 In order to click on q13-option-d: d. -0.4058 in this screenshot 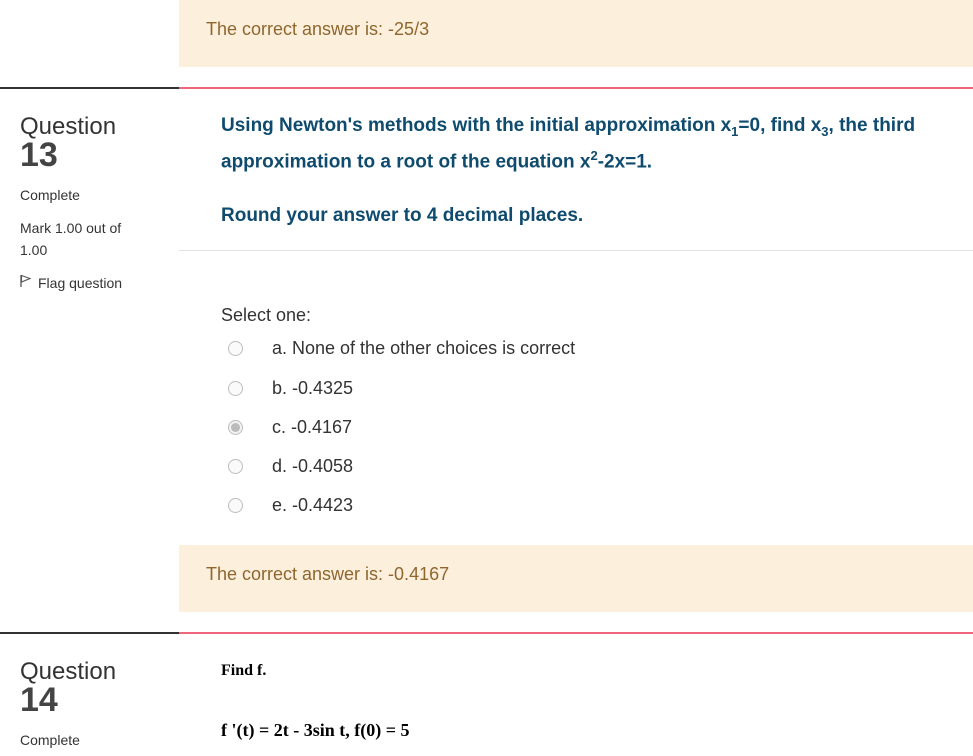, I will do `click(290, 466)`.